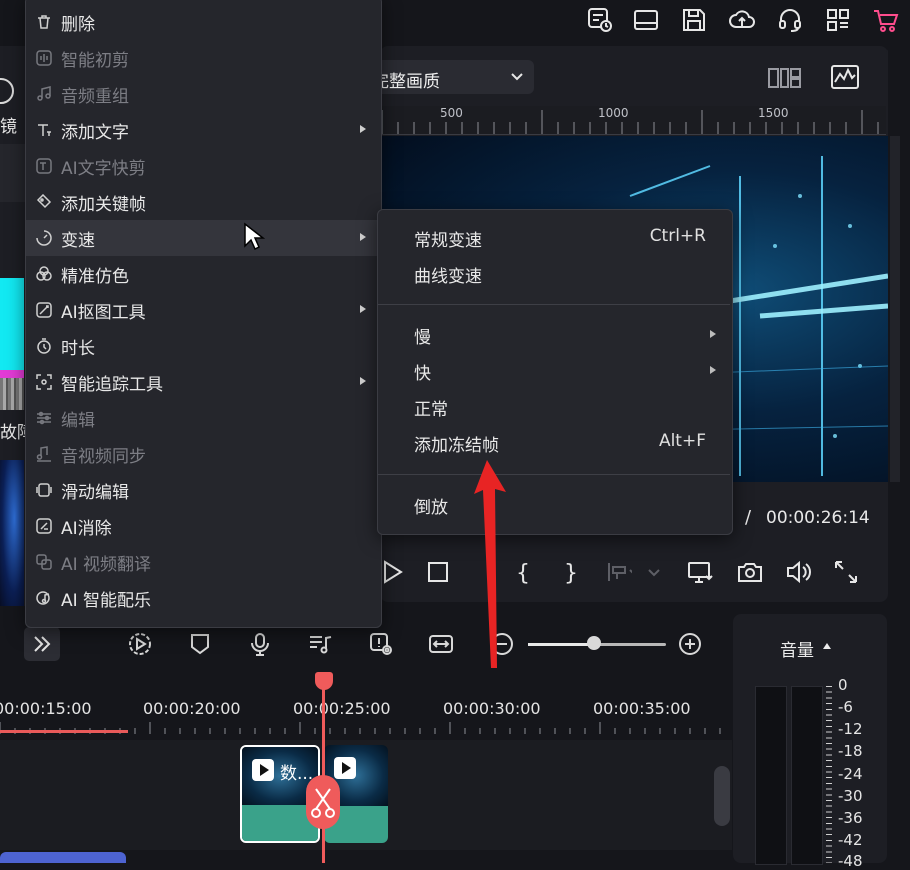 The height and width of the screenshot is (870, 910). I want to click on submenu-item-normal-speed: 常规变速 Ctrl+R, so click(554, 238).